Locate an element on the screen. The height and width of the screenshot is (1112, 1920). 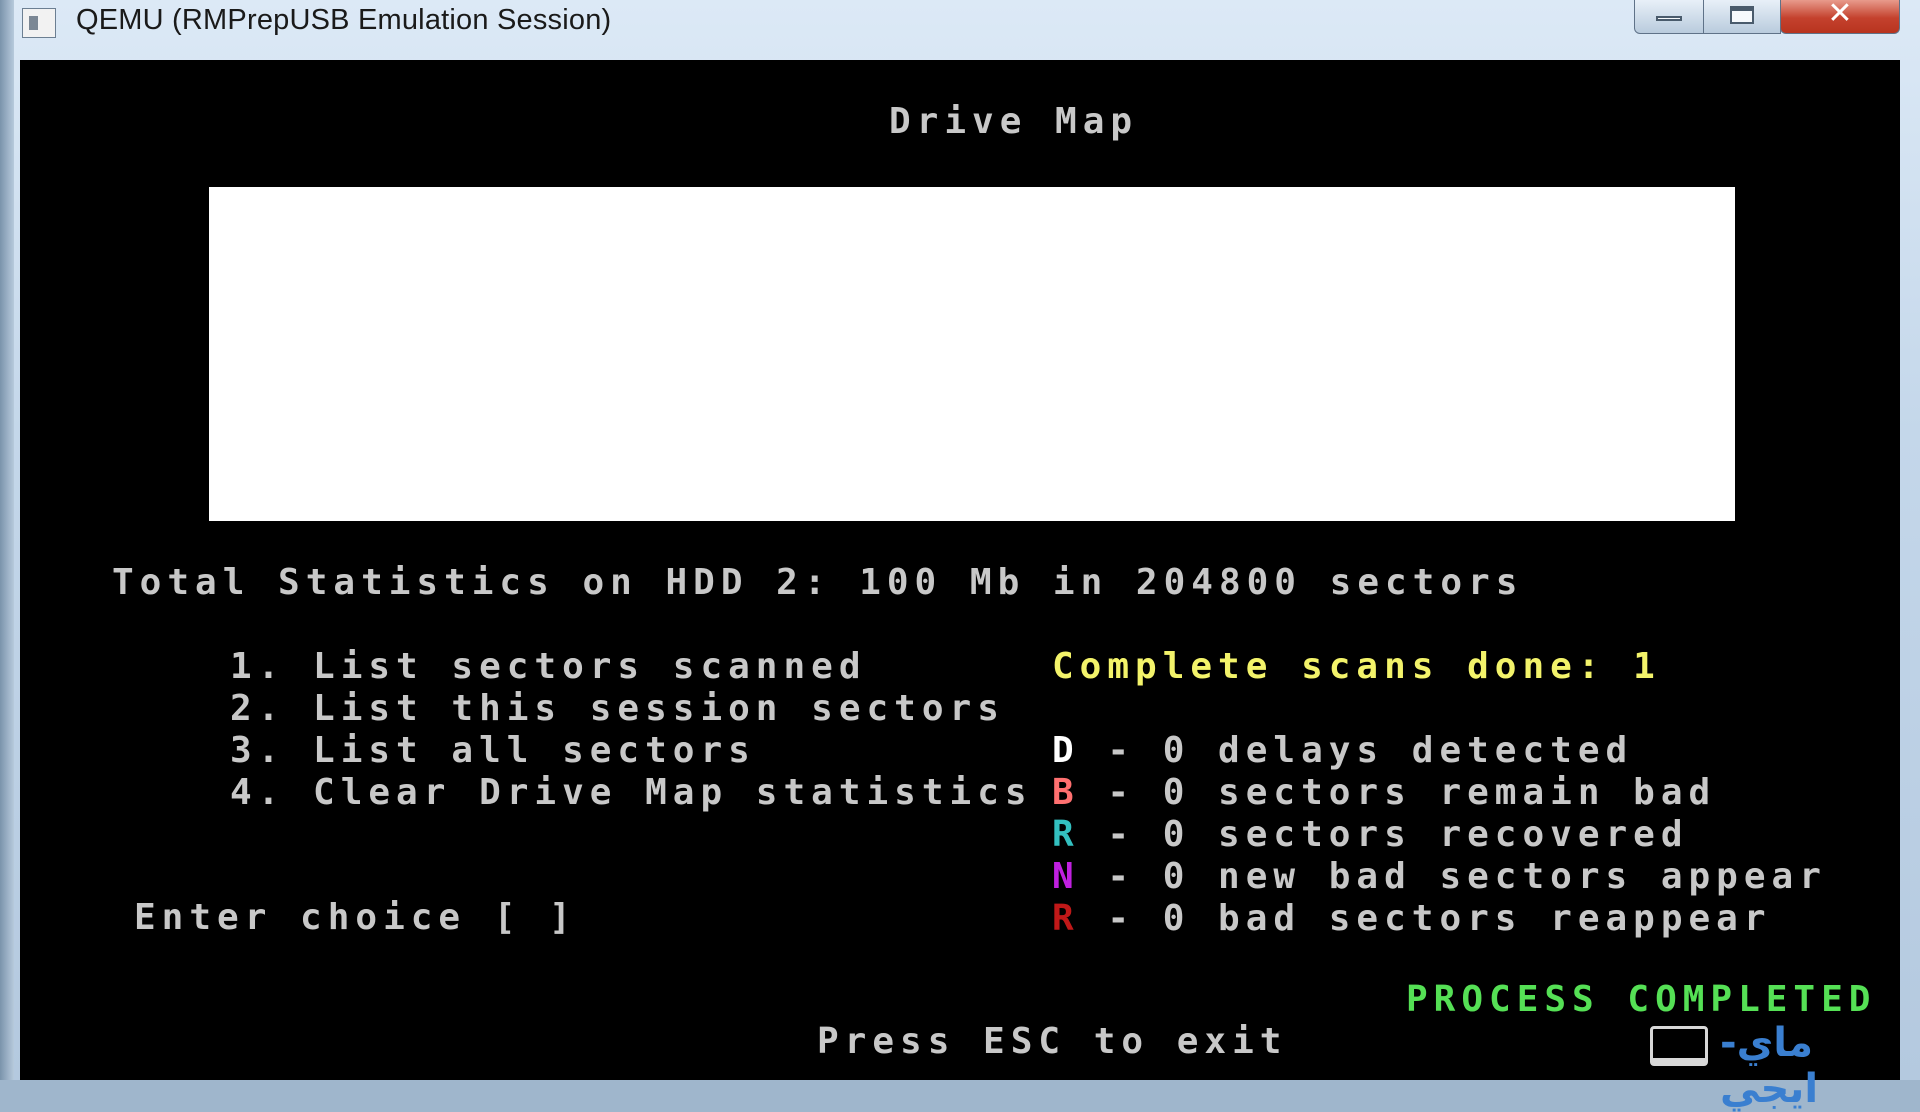
title-bar: QEMU (RMPrepUSB Emulation Session) ✕ is located at coordinates (960, 29).